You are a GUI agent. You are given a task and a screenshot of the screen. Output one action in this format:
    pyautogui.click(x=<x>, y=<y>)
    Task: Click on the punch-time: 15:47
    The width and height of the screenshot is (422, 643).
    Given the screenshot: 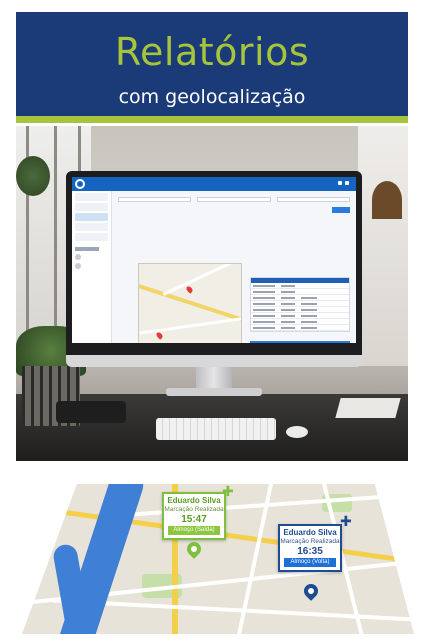 What is the action you would take?
    pyautogui.click(x=194, y=519)
    